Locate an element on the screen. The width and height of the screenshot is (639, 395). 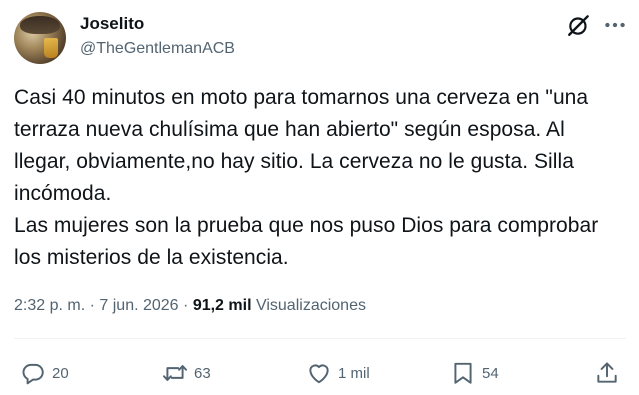
avatar is located at coordinates (40, 38).